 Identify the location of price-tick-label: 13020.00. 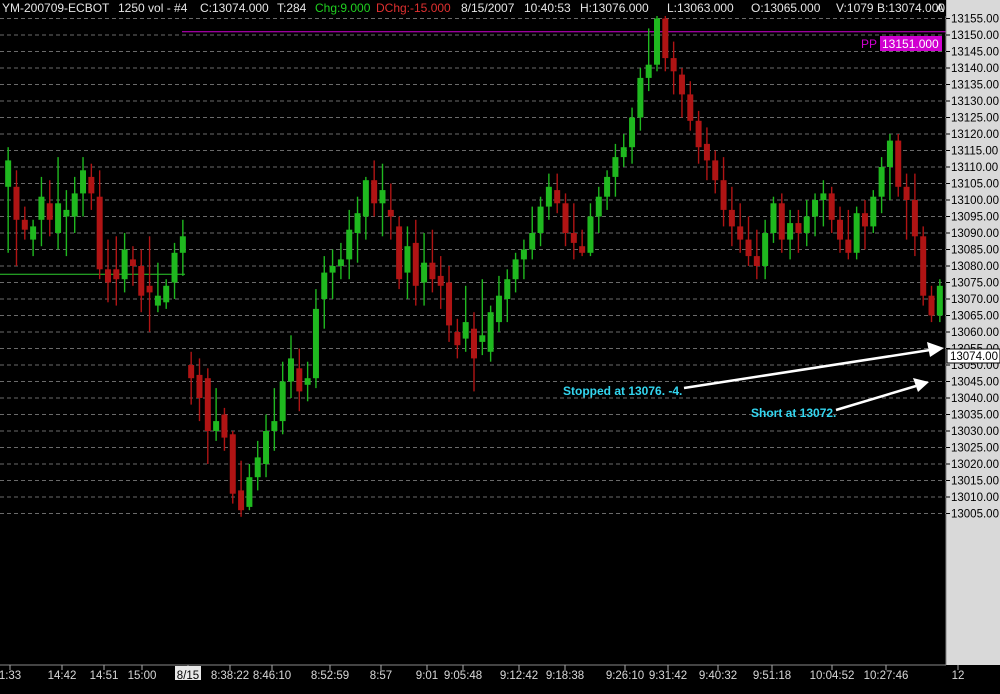
(975, 465).